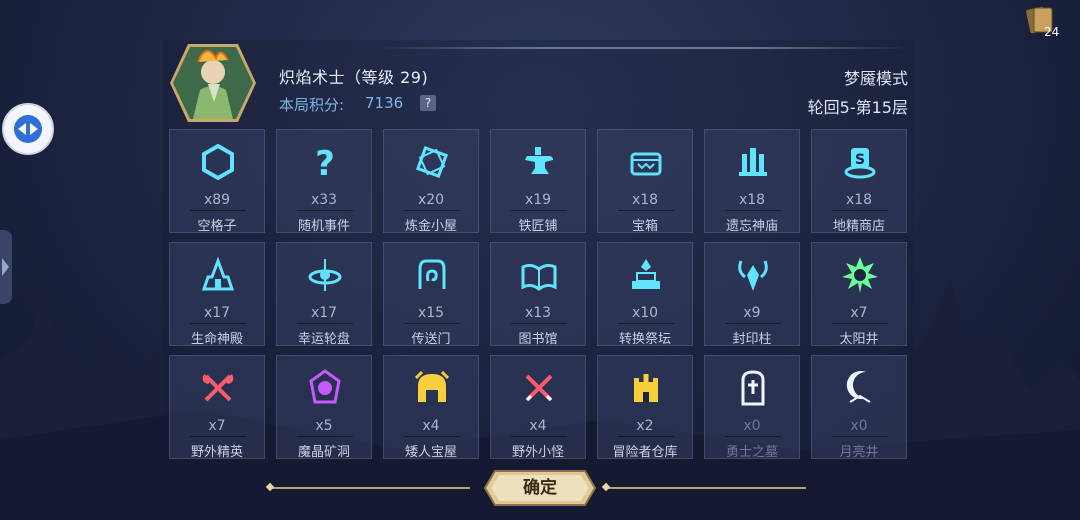 This screenshot has width=1080, height=520. Describe the element at coordinates (312, 105) in the screenshot. I see `score-label: 本局积分:` at that location.